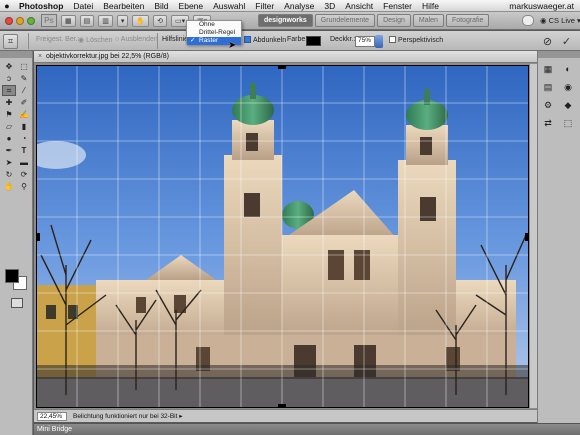 The height and width of the screenshot is (435, 580). I want to click on hide-label: Ausblenden, so click(139, 39).